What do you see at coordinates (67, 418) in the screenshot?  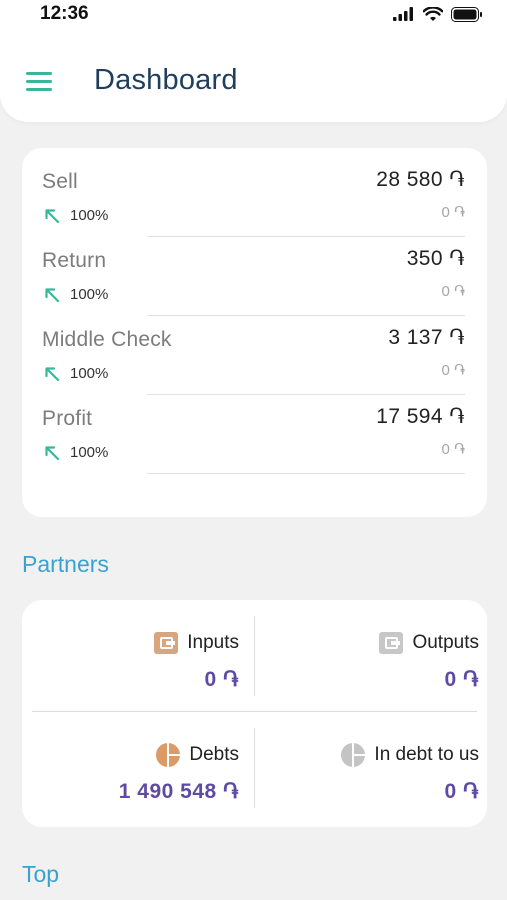 I see `stat-label: Profit` at bounding box center [67, 418].